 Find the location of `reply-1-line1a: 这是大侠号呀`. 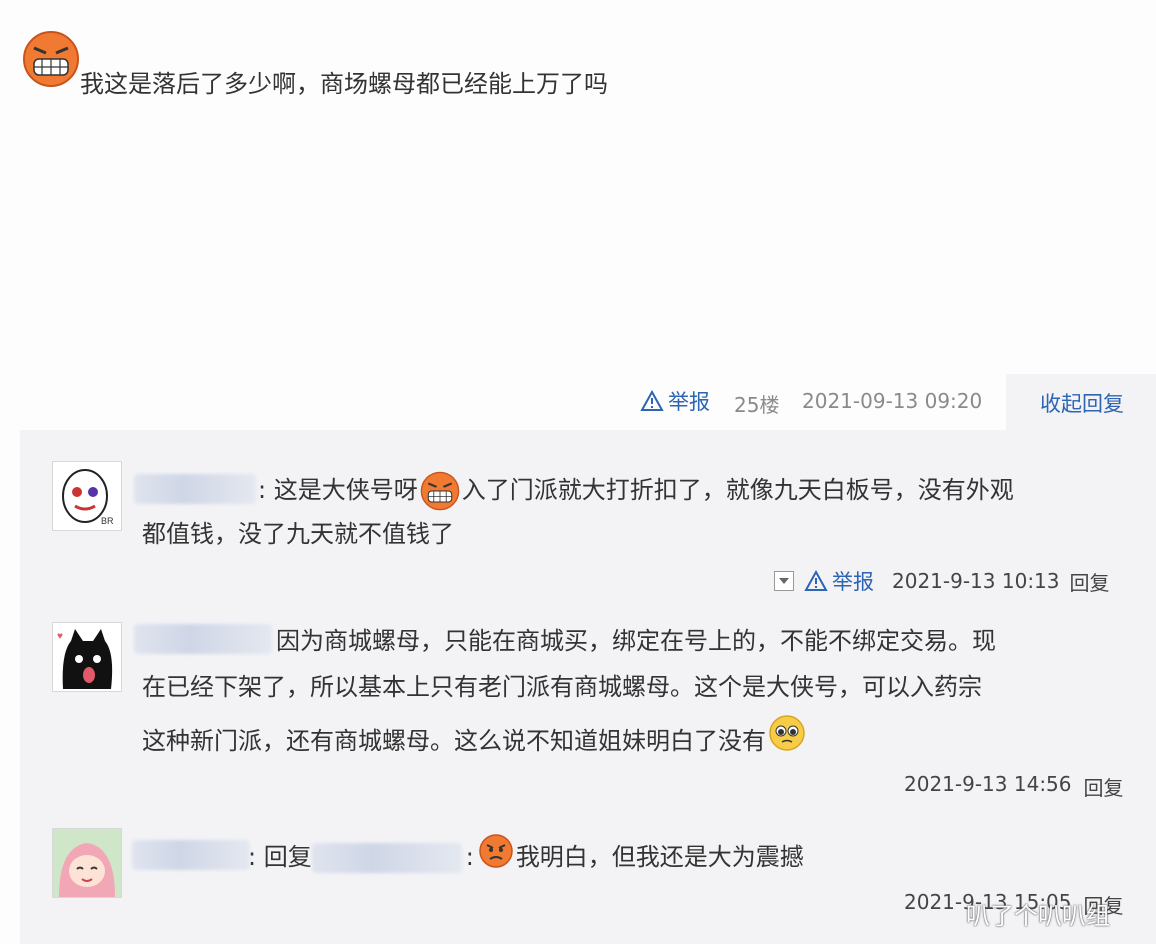

reply-1-line1a: 这是大侠号呀 is located at coordinates (345, 490).